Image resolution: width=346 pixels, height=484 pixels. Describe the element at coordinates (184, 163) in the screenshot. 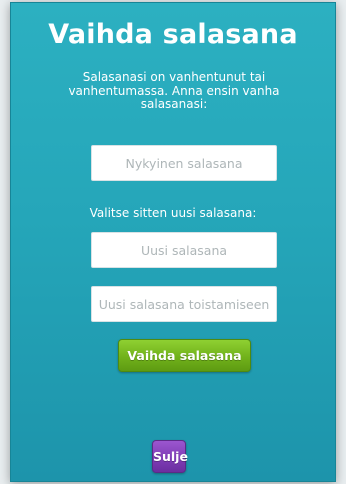

I see `current-password-input` at that location.